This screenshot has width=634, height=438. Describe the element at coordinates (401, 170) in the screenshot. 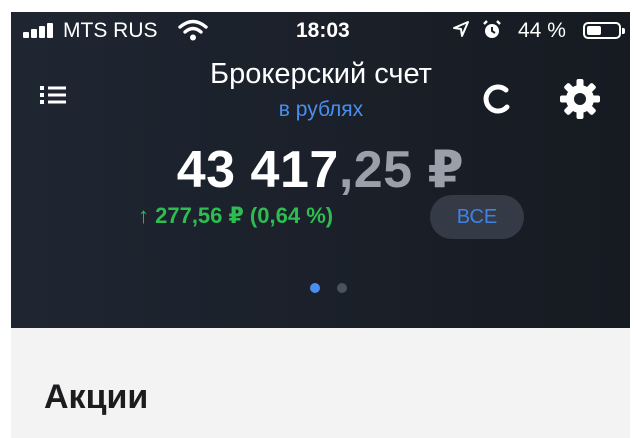

I see `balance-decimal: ,25 ₽` at that location.